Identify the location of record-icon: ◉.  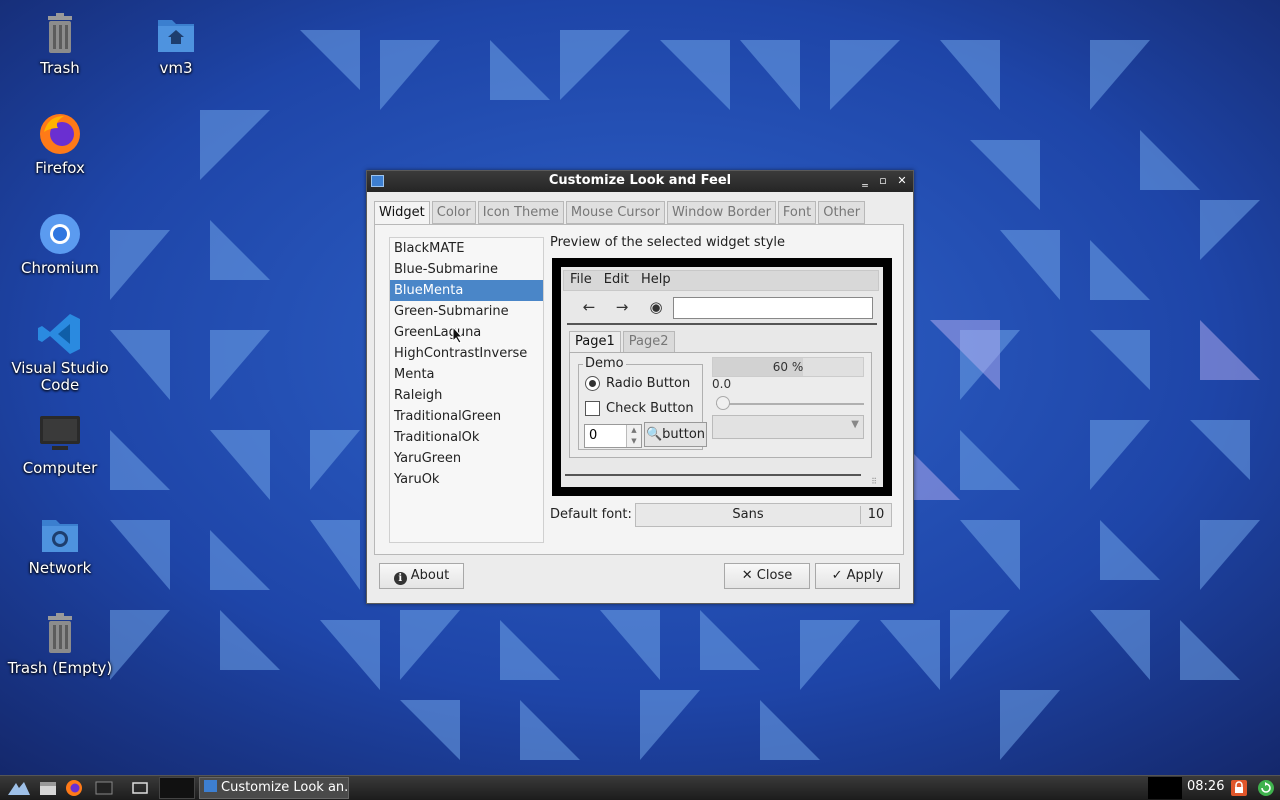
(656, 307).